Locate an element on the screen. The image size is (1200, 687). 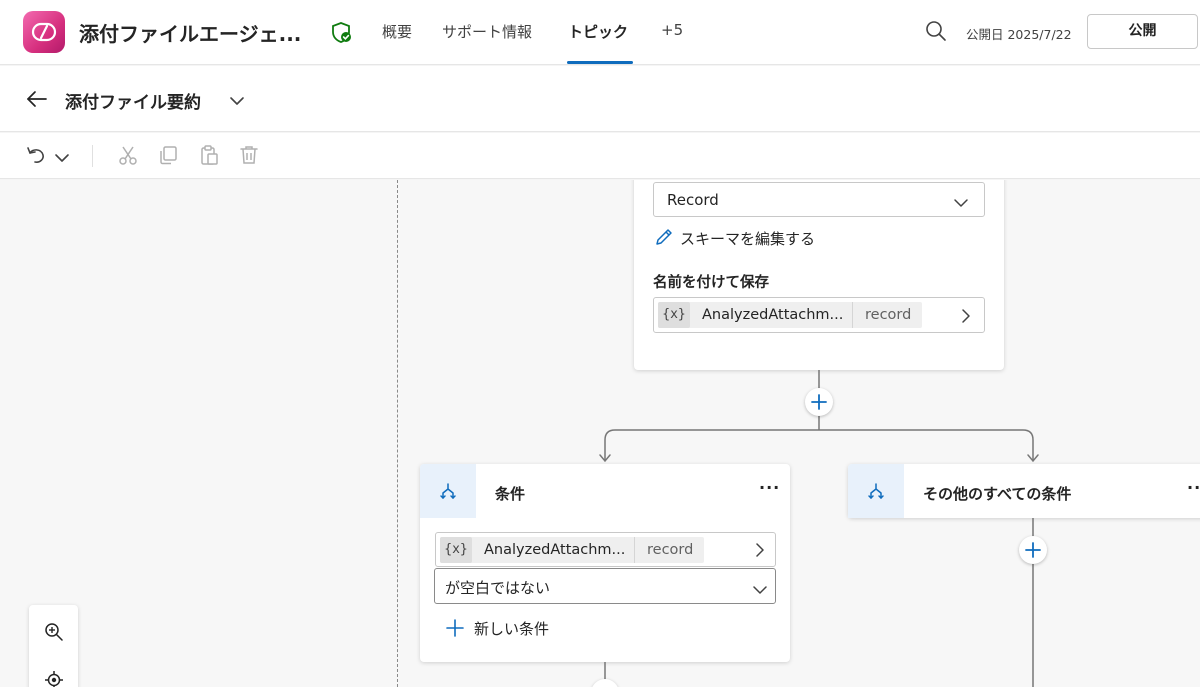
app-logo is located at coordinates (44, 32).